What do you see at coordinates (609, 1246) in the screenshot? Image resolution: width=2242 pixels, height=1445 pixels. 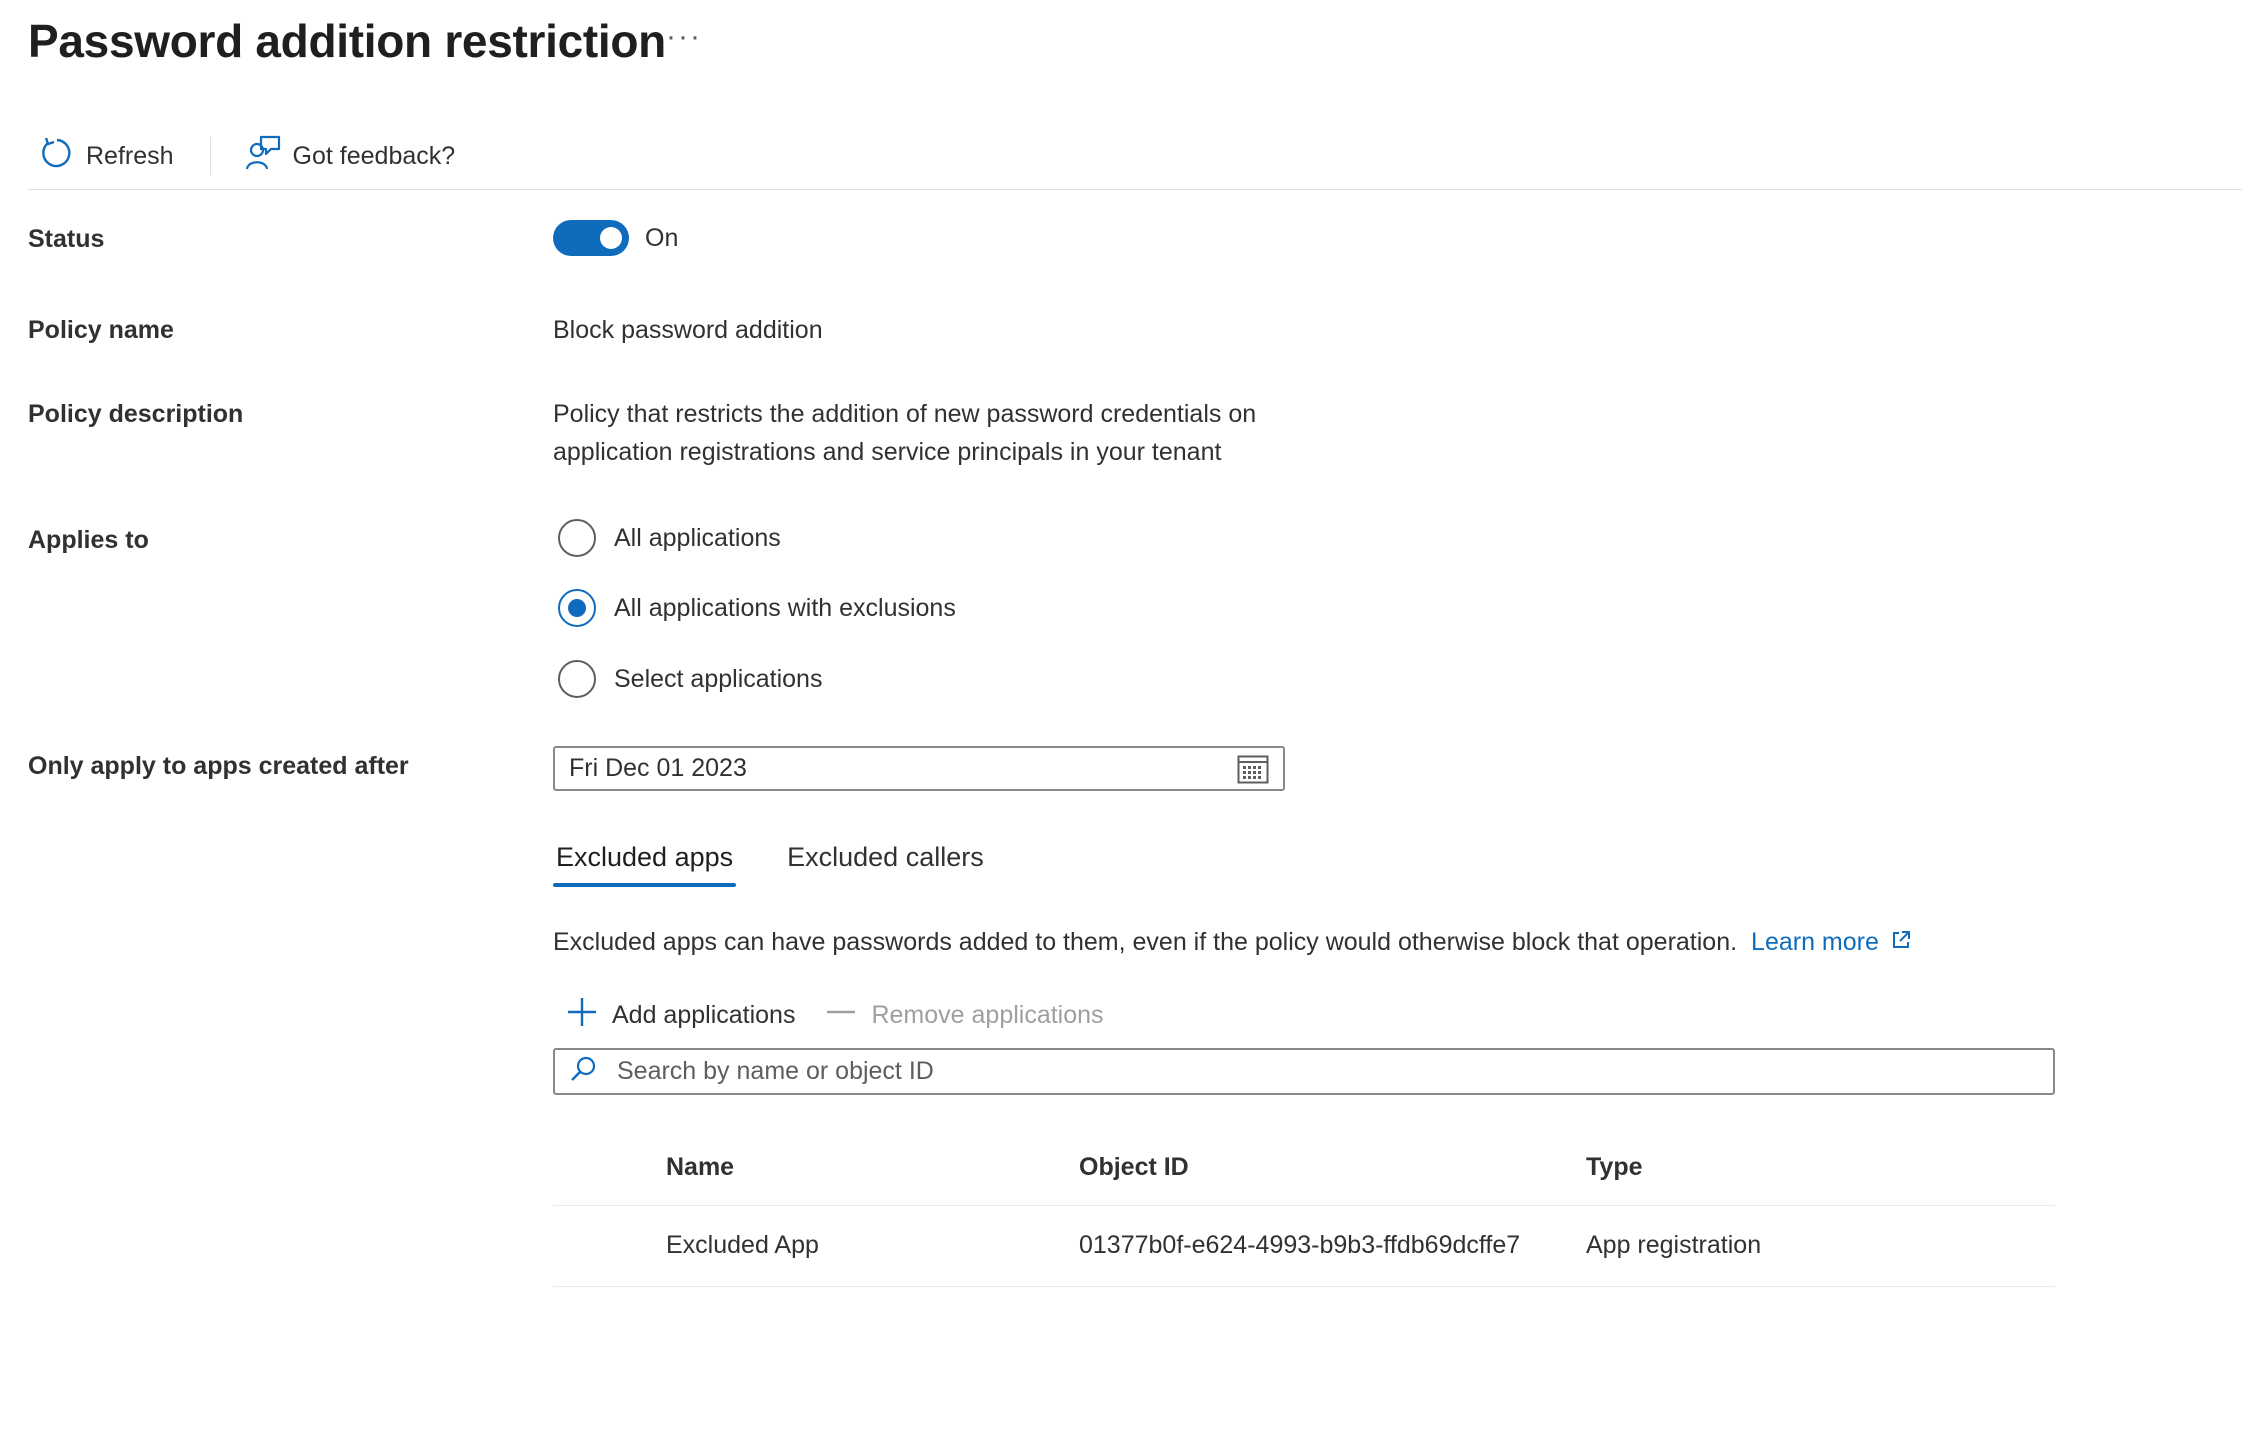 I see `row-select-cell` at bounding box center [609, 1246].